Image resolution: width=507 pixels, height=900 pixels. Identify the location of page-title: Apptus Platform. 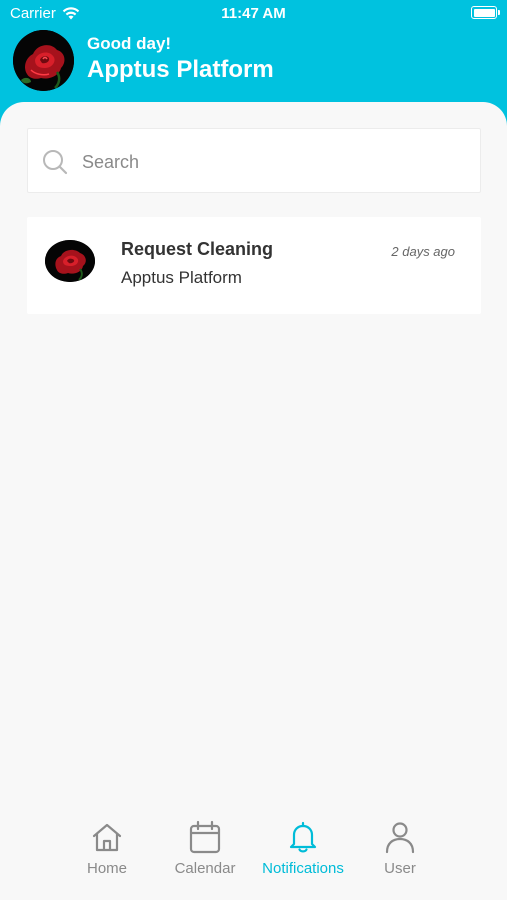
(180, 69).